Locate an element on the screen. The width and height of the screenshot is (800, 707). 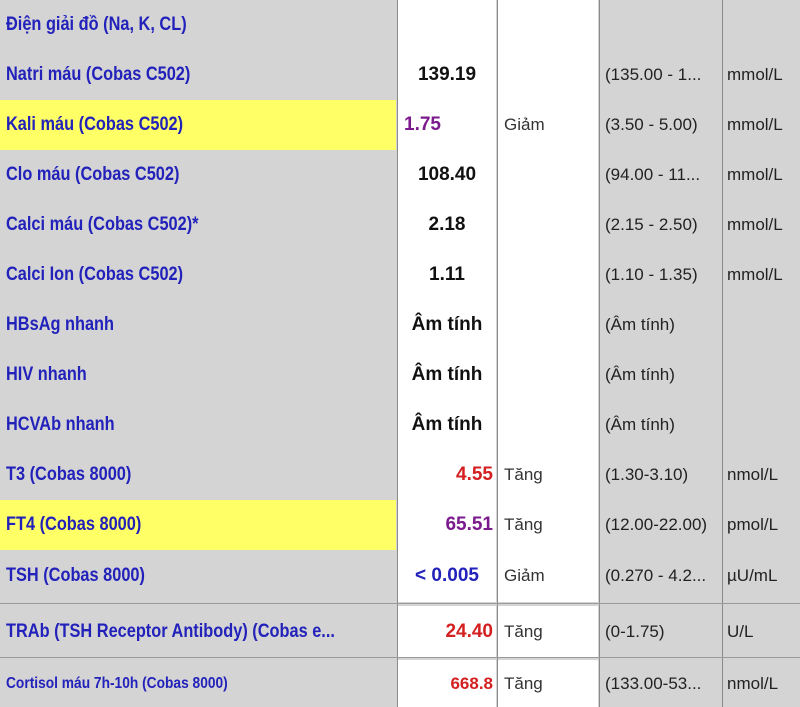
table-row: HCVAb nhanh Âm tính (Âm tính) is located at coordinates (400, 425).